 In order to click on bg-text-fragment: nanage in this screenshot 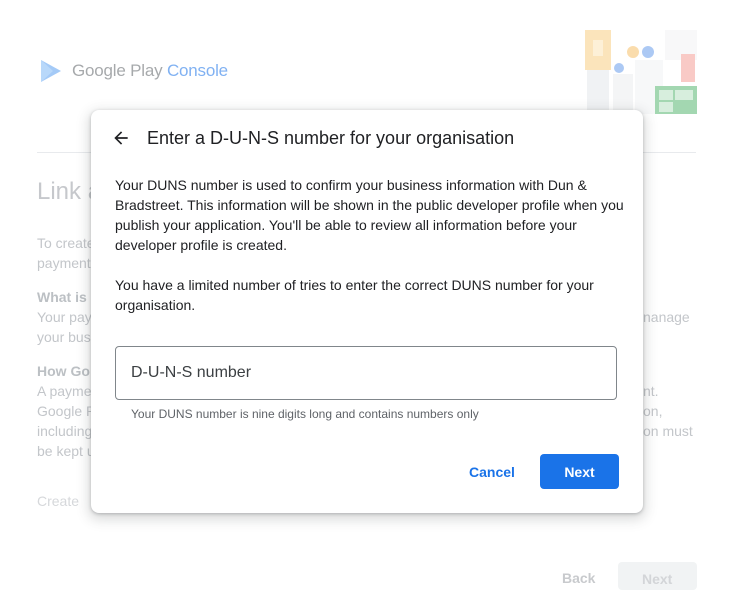, I will do `click(666, 317)`.